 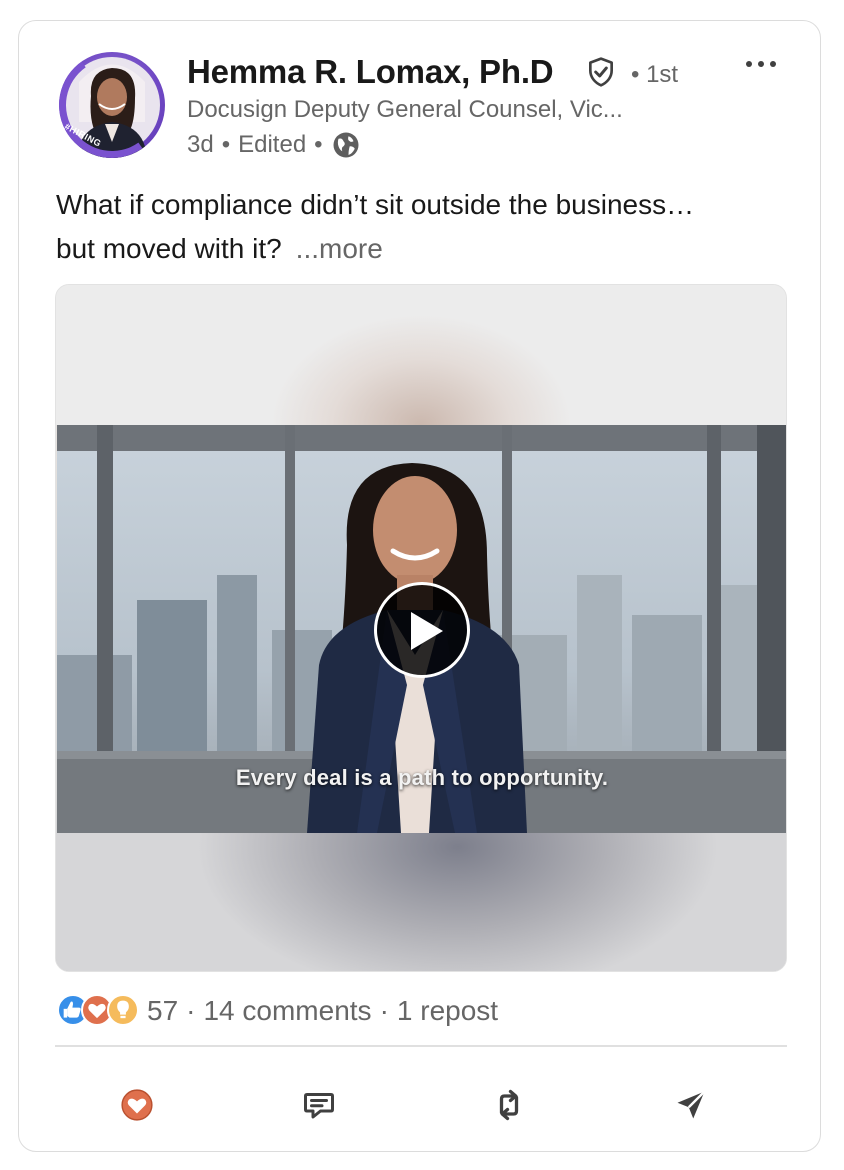 What do you see at coordinates (162, 1011) in the screenshot?
I see `reactions-count: 57` at bounding box center [162, 1011].